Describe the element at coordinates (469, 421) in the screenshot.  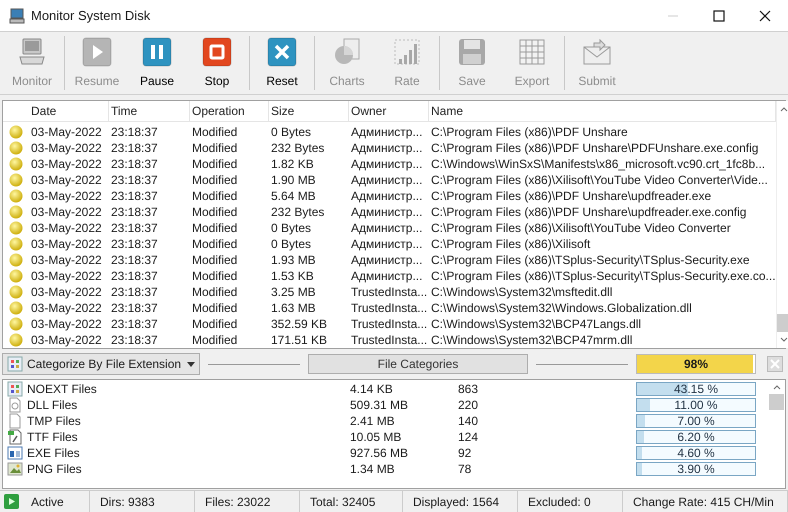
I see `category-count: 140` at that location.